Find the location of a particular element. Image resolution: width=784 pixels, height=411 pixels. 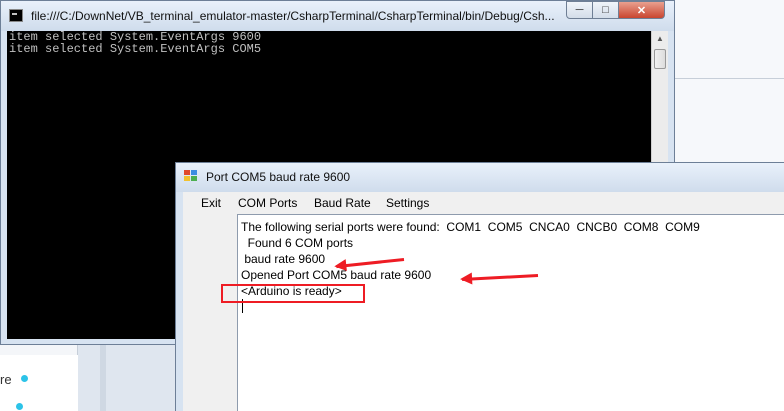

ide-right-panel is located at coordinates (728, 85).